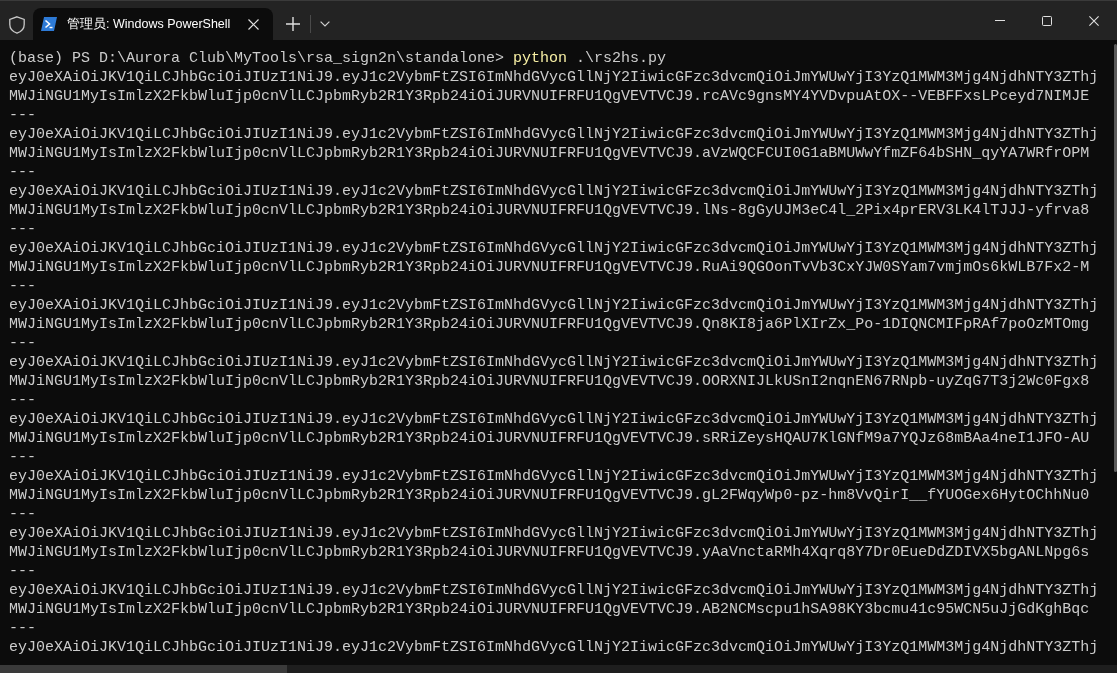 This screenshot has width=1117, height=673. What do you see at coordinates (549, 438) in the screenshot?
I see `output-line: MWJiNGU1MyIsImlzX2FkbWluIjp0cnVlLCJpbmRyb2R1Y3Rpb24iOiJURVNUIFRFU1QgVEVTVCJ9.sRRiZeysHQAU7KlGNfM9a7YQJz68mBAa4neI1JFO-AU` at bounding box center [549, 438].